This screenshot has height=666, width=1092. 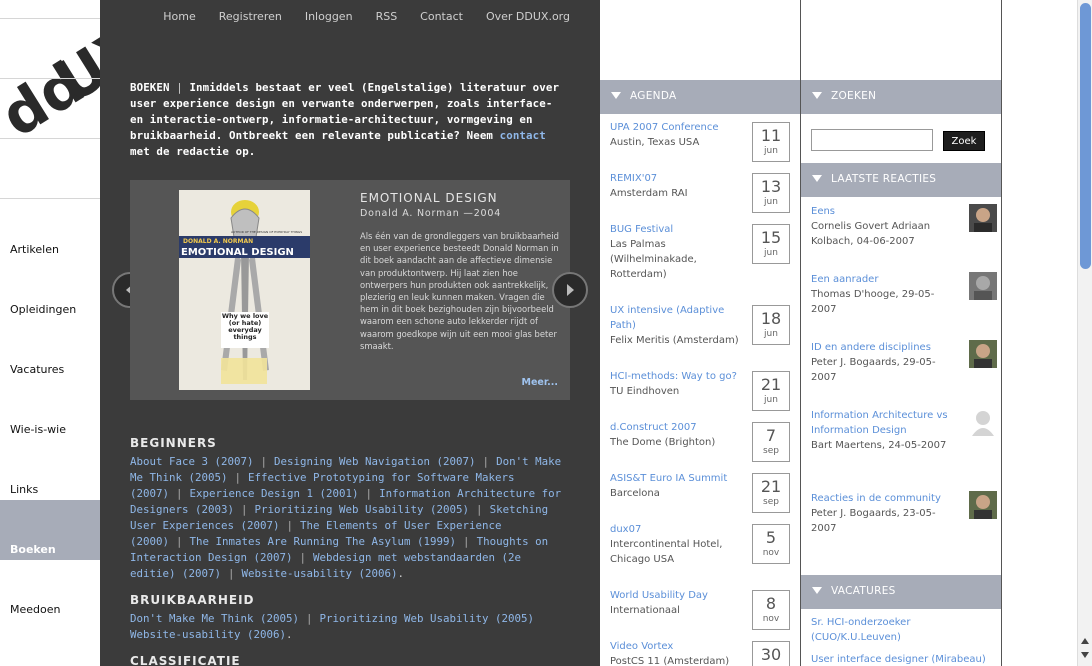 What do you see at coordinates (676, 127) in the screenshot?
I see `event-title-link: UPA 2007 Conference` at bounding box center [676, 127].